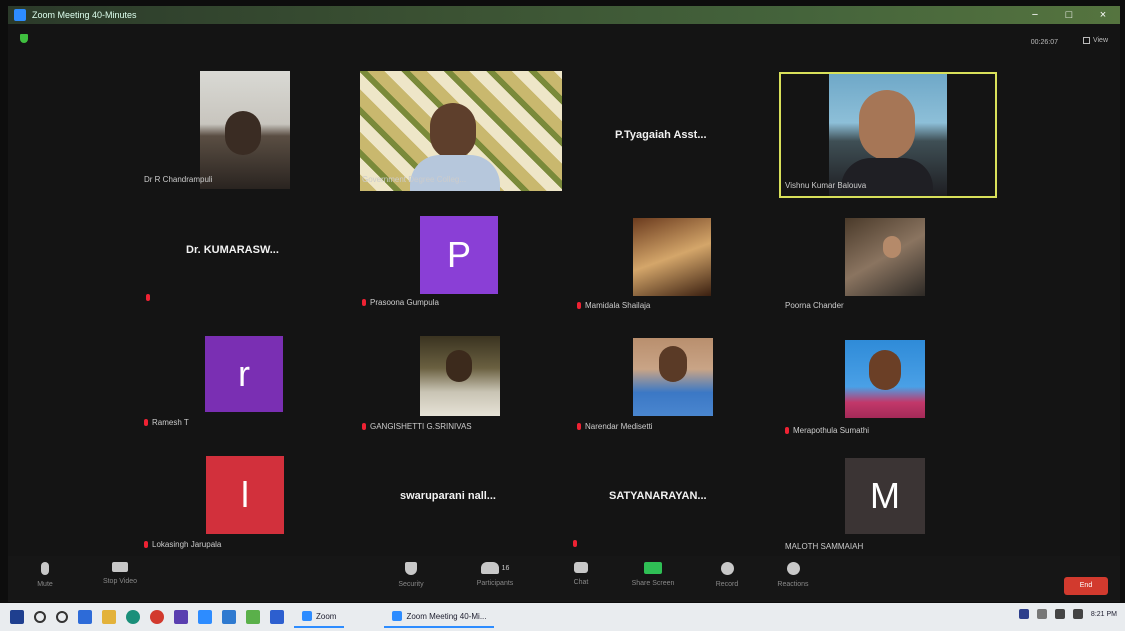 The image size is (1125, 631). I want to click on participant-name: Dr R Chandrampuli, so click(178, 179).